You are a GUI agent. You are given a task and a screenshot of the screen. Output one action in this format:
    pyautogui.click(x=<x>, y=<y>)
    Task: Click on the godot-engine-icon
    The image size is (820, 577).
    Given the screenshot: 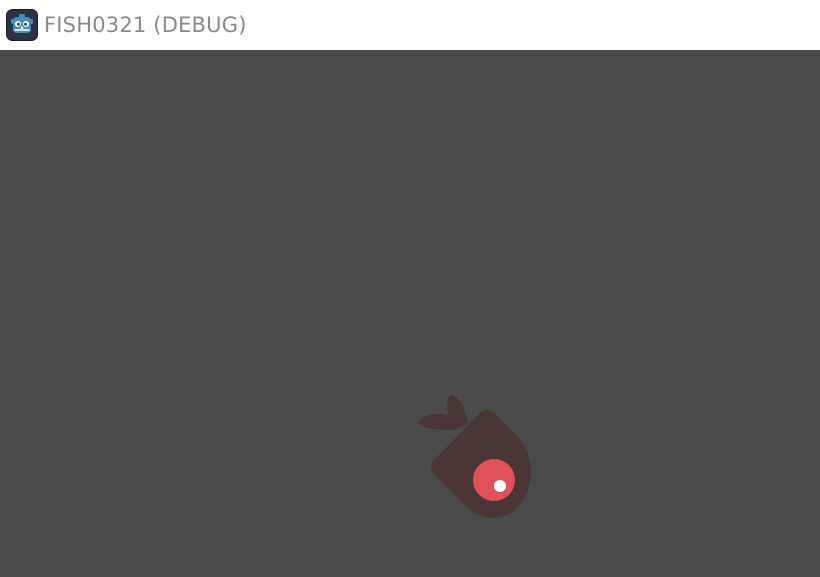 What is the action you would take?
    pyautogui.click(x=22, y=24)
    